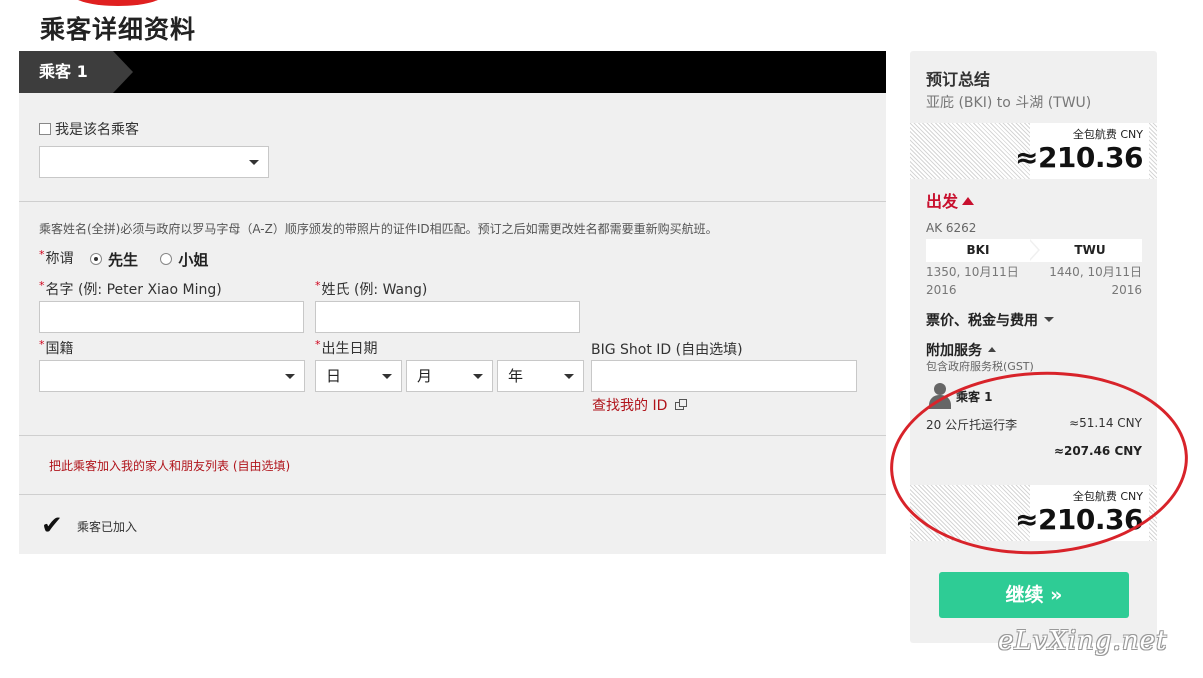 The width and height of the screenshot is (1203, 678). I want to click on summary-title: 预订总结, so click(958, 79).